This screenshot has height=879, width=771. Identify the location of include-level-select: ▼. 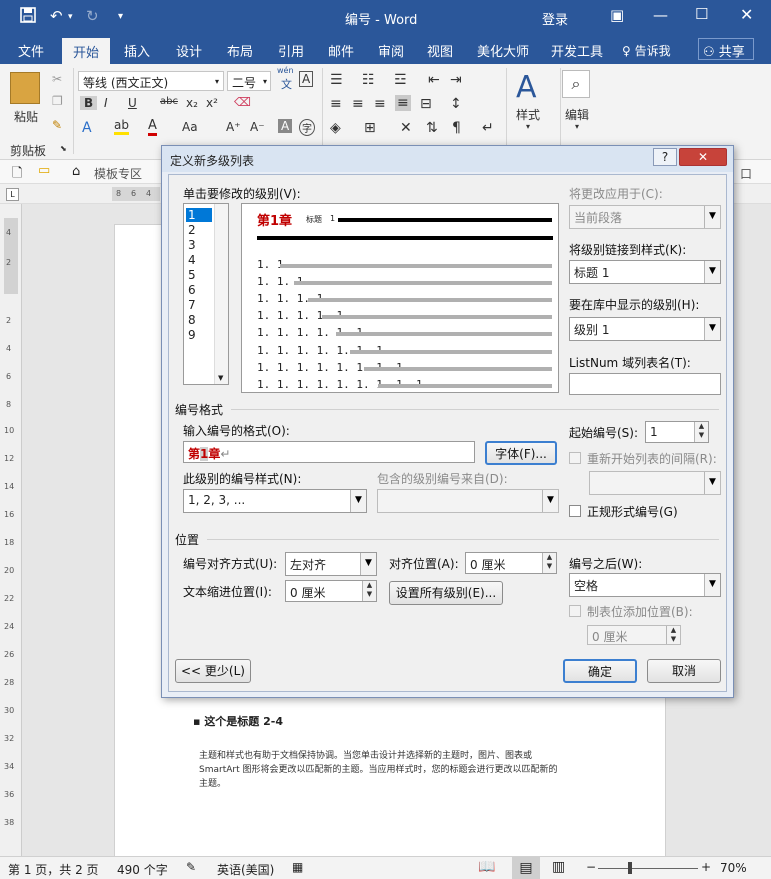
(468, 501).